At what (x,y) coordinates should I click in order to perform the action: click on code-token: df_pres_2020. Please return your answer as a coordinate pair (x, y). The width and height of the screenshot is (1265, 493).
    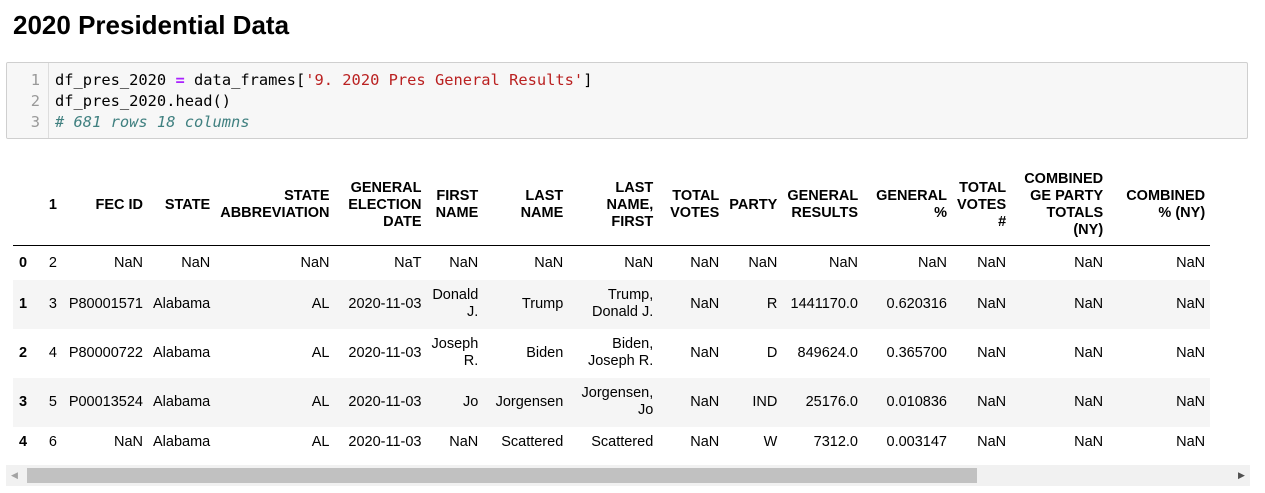
    Looking at the image, I should click on (115, 80).